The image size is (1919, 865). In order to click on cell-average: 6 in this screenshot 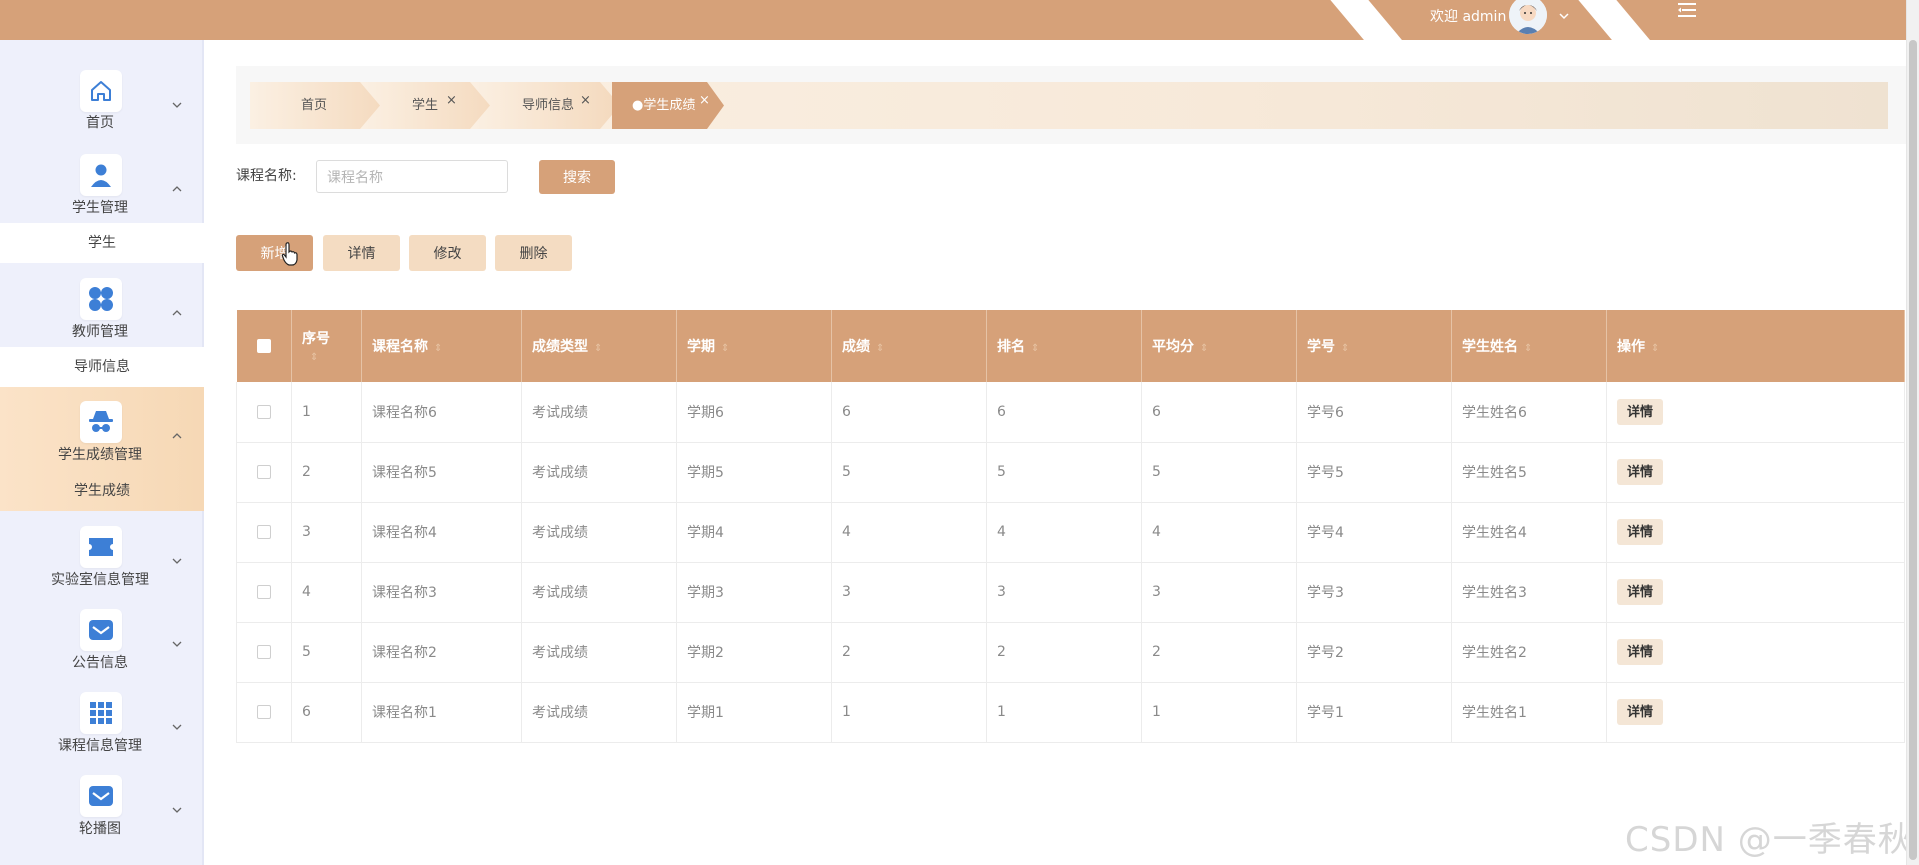, I will do `click(1219, 412)`.